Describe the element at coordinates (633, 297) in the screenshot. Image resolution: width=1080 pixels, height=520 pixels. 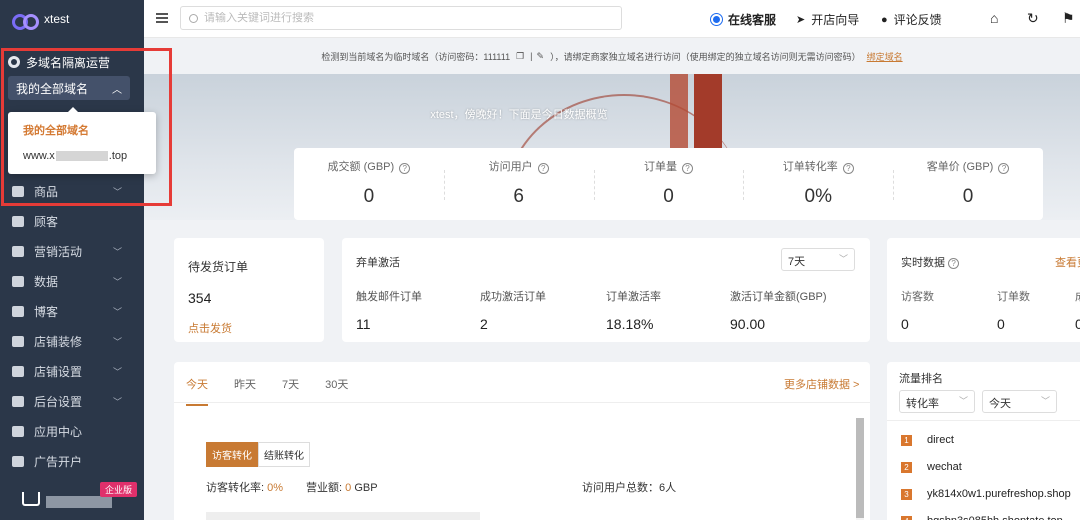
I see `metric-label: 订单激活率` at that location.